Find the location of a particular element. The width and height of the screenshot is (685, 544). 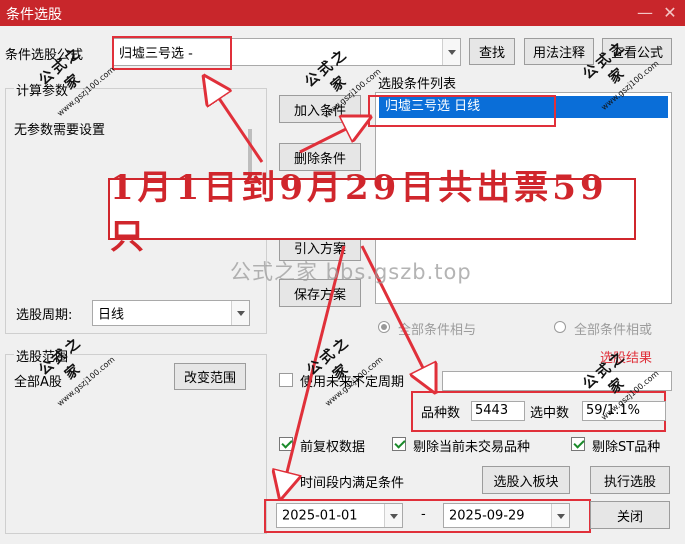

watermark-text: 公式之家 bbs.gszb.top is located at coordinates (351, 272).